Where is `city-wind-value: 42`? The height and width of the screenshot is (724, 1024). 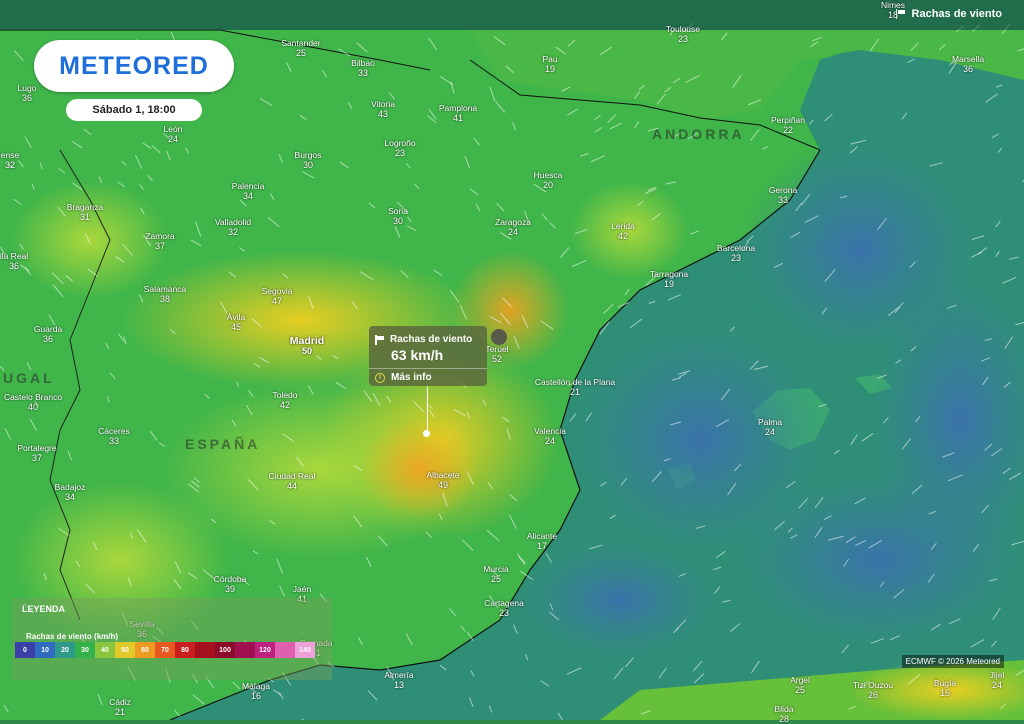 city-wind-value: 42 is located at coordinates (623, 236).